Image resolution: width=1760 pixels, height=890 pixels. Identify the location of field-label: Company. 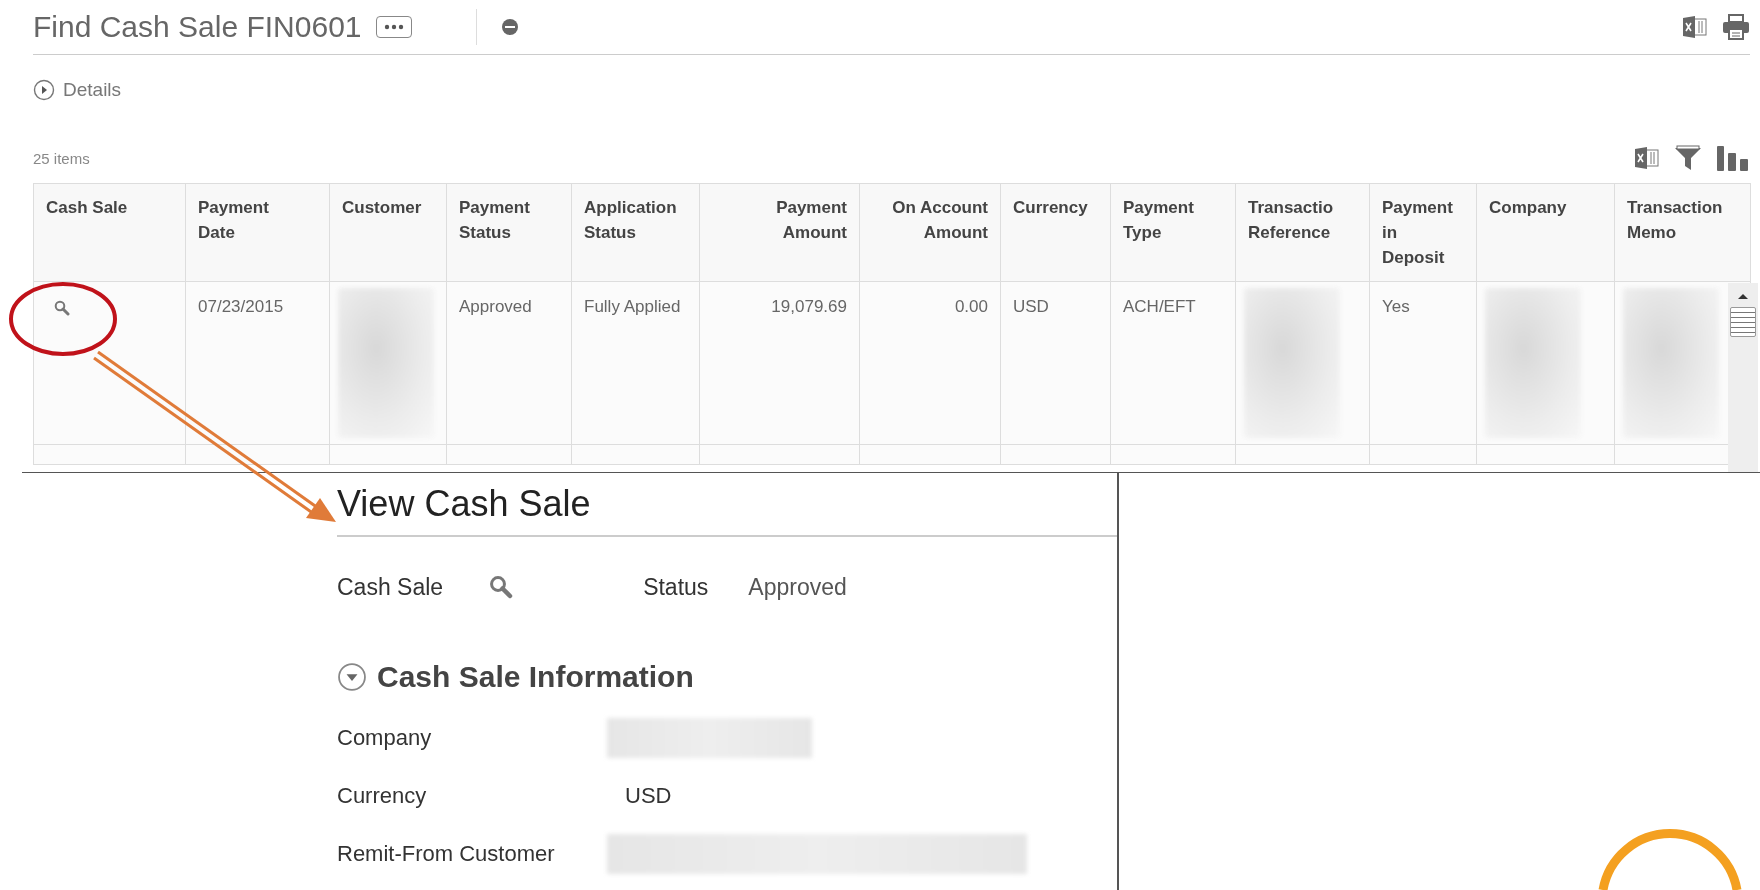
(385, 738).